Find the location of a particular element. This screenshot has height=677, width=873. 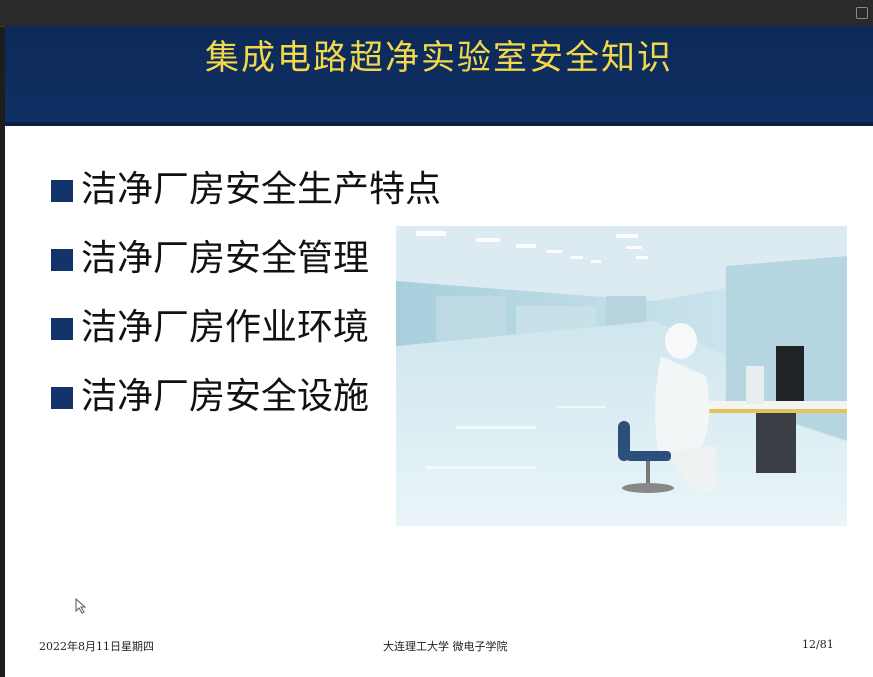

bullet-item: 洁净厂房安全设施 is located at coordinates (246, 407).